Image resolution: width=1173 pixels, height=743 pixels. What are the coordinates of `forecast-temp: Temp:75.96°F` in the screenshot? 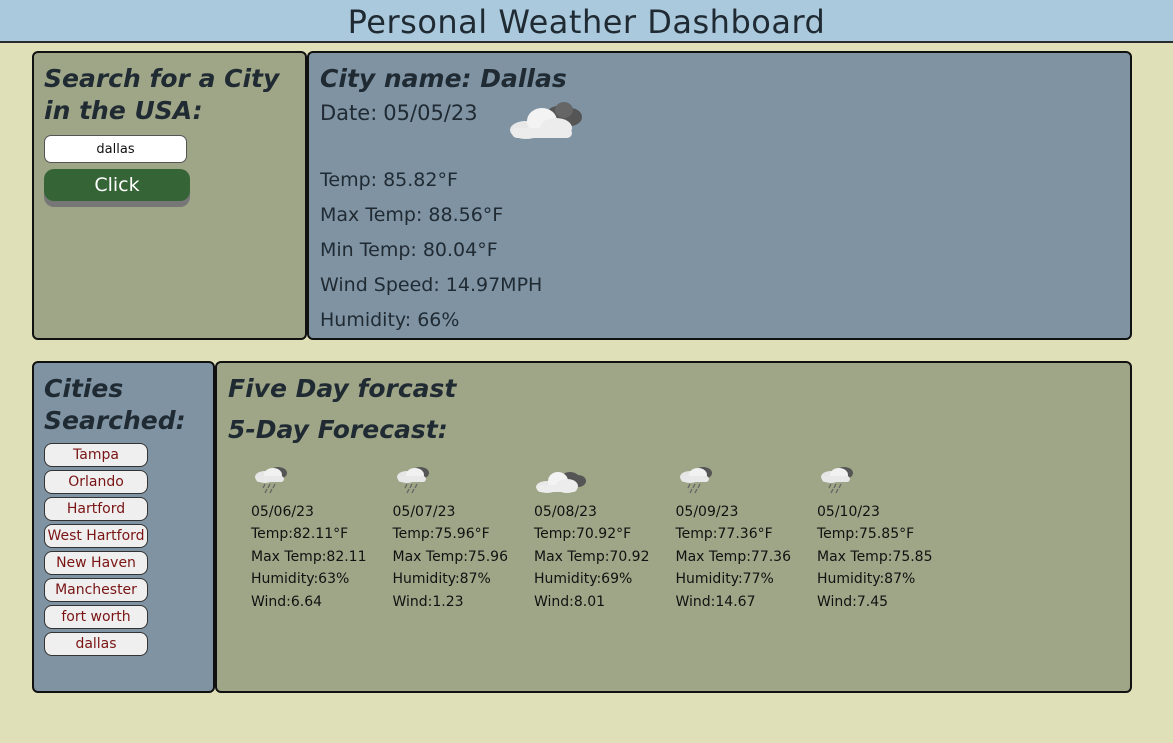 It's located at (441, 534).